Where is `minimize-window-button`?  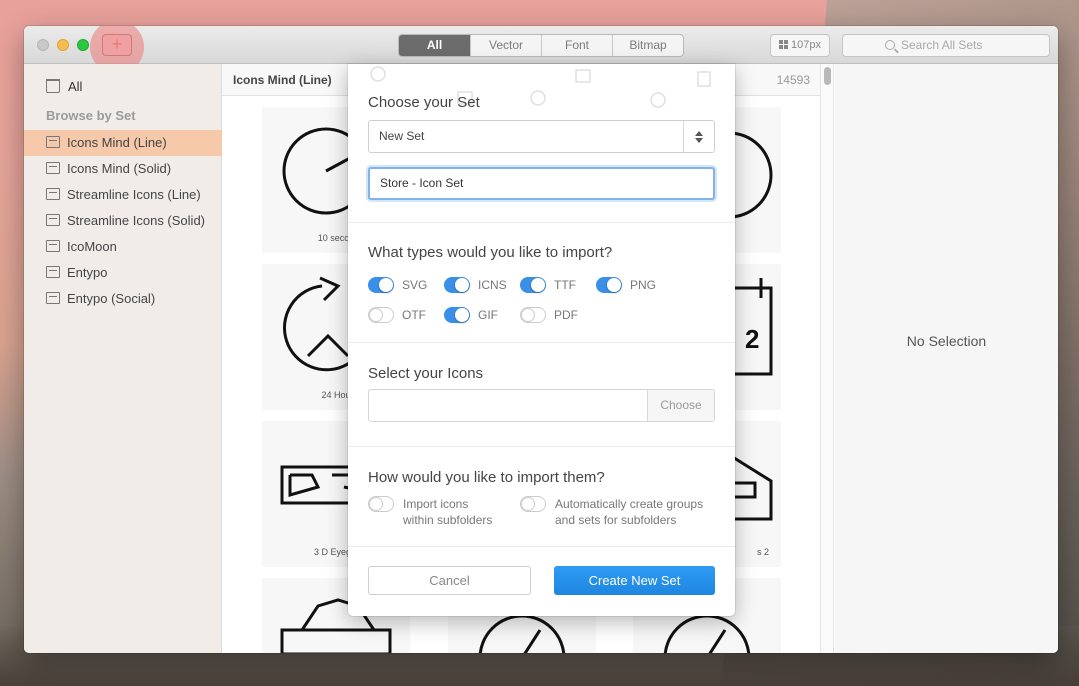 minimize-window-button is located at coordinates (63, 45).